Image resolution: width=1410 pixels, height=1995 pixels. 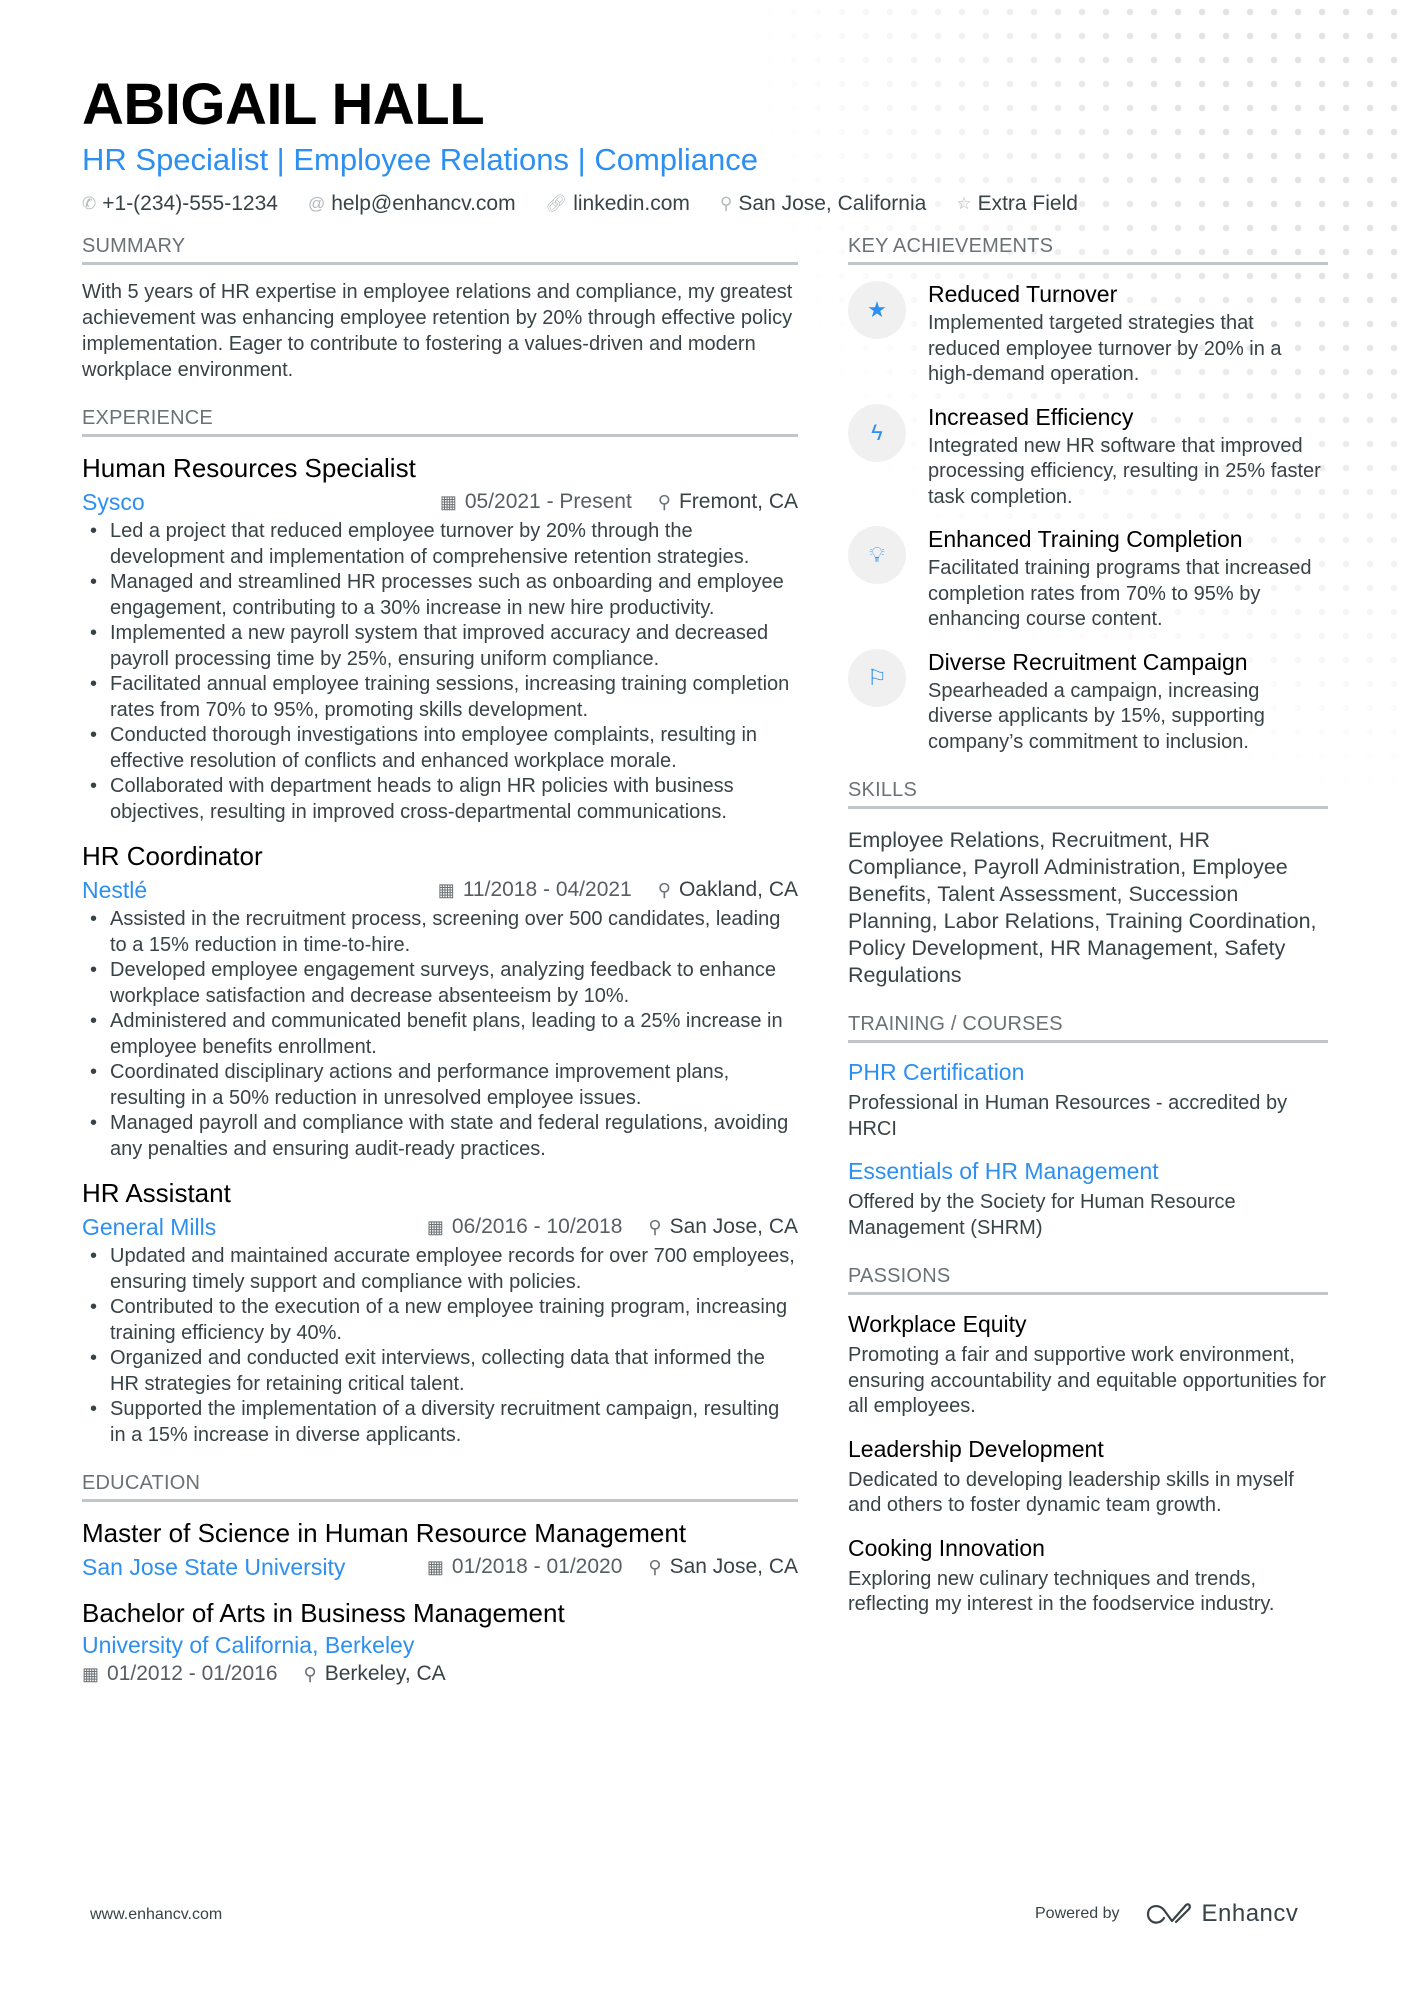 I want to click on lightbulb-icon: 💡︎, so click(x=877, y=555).